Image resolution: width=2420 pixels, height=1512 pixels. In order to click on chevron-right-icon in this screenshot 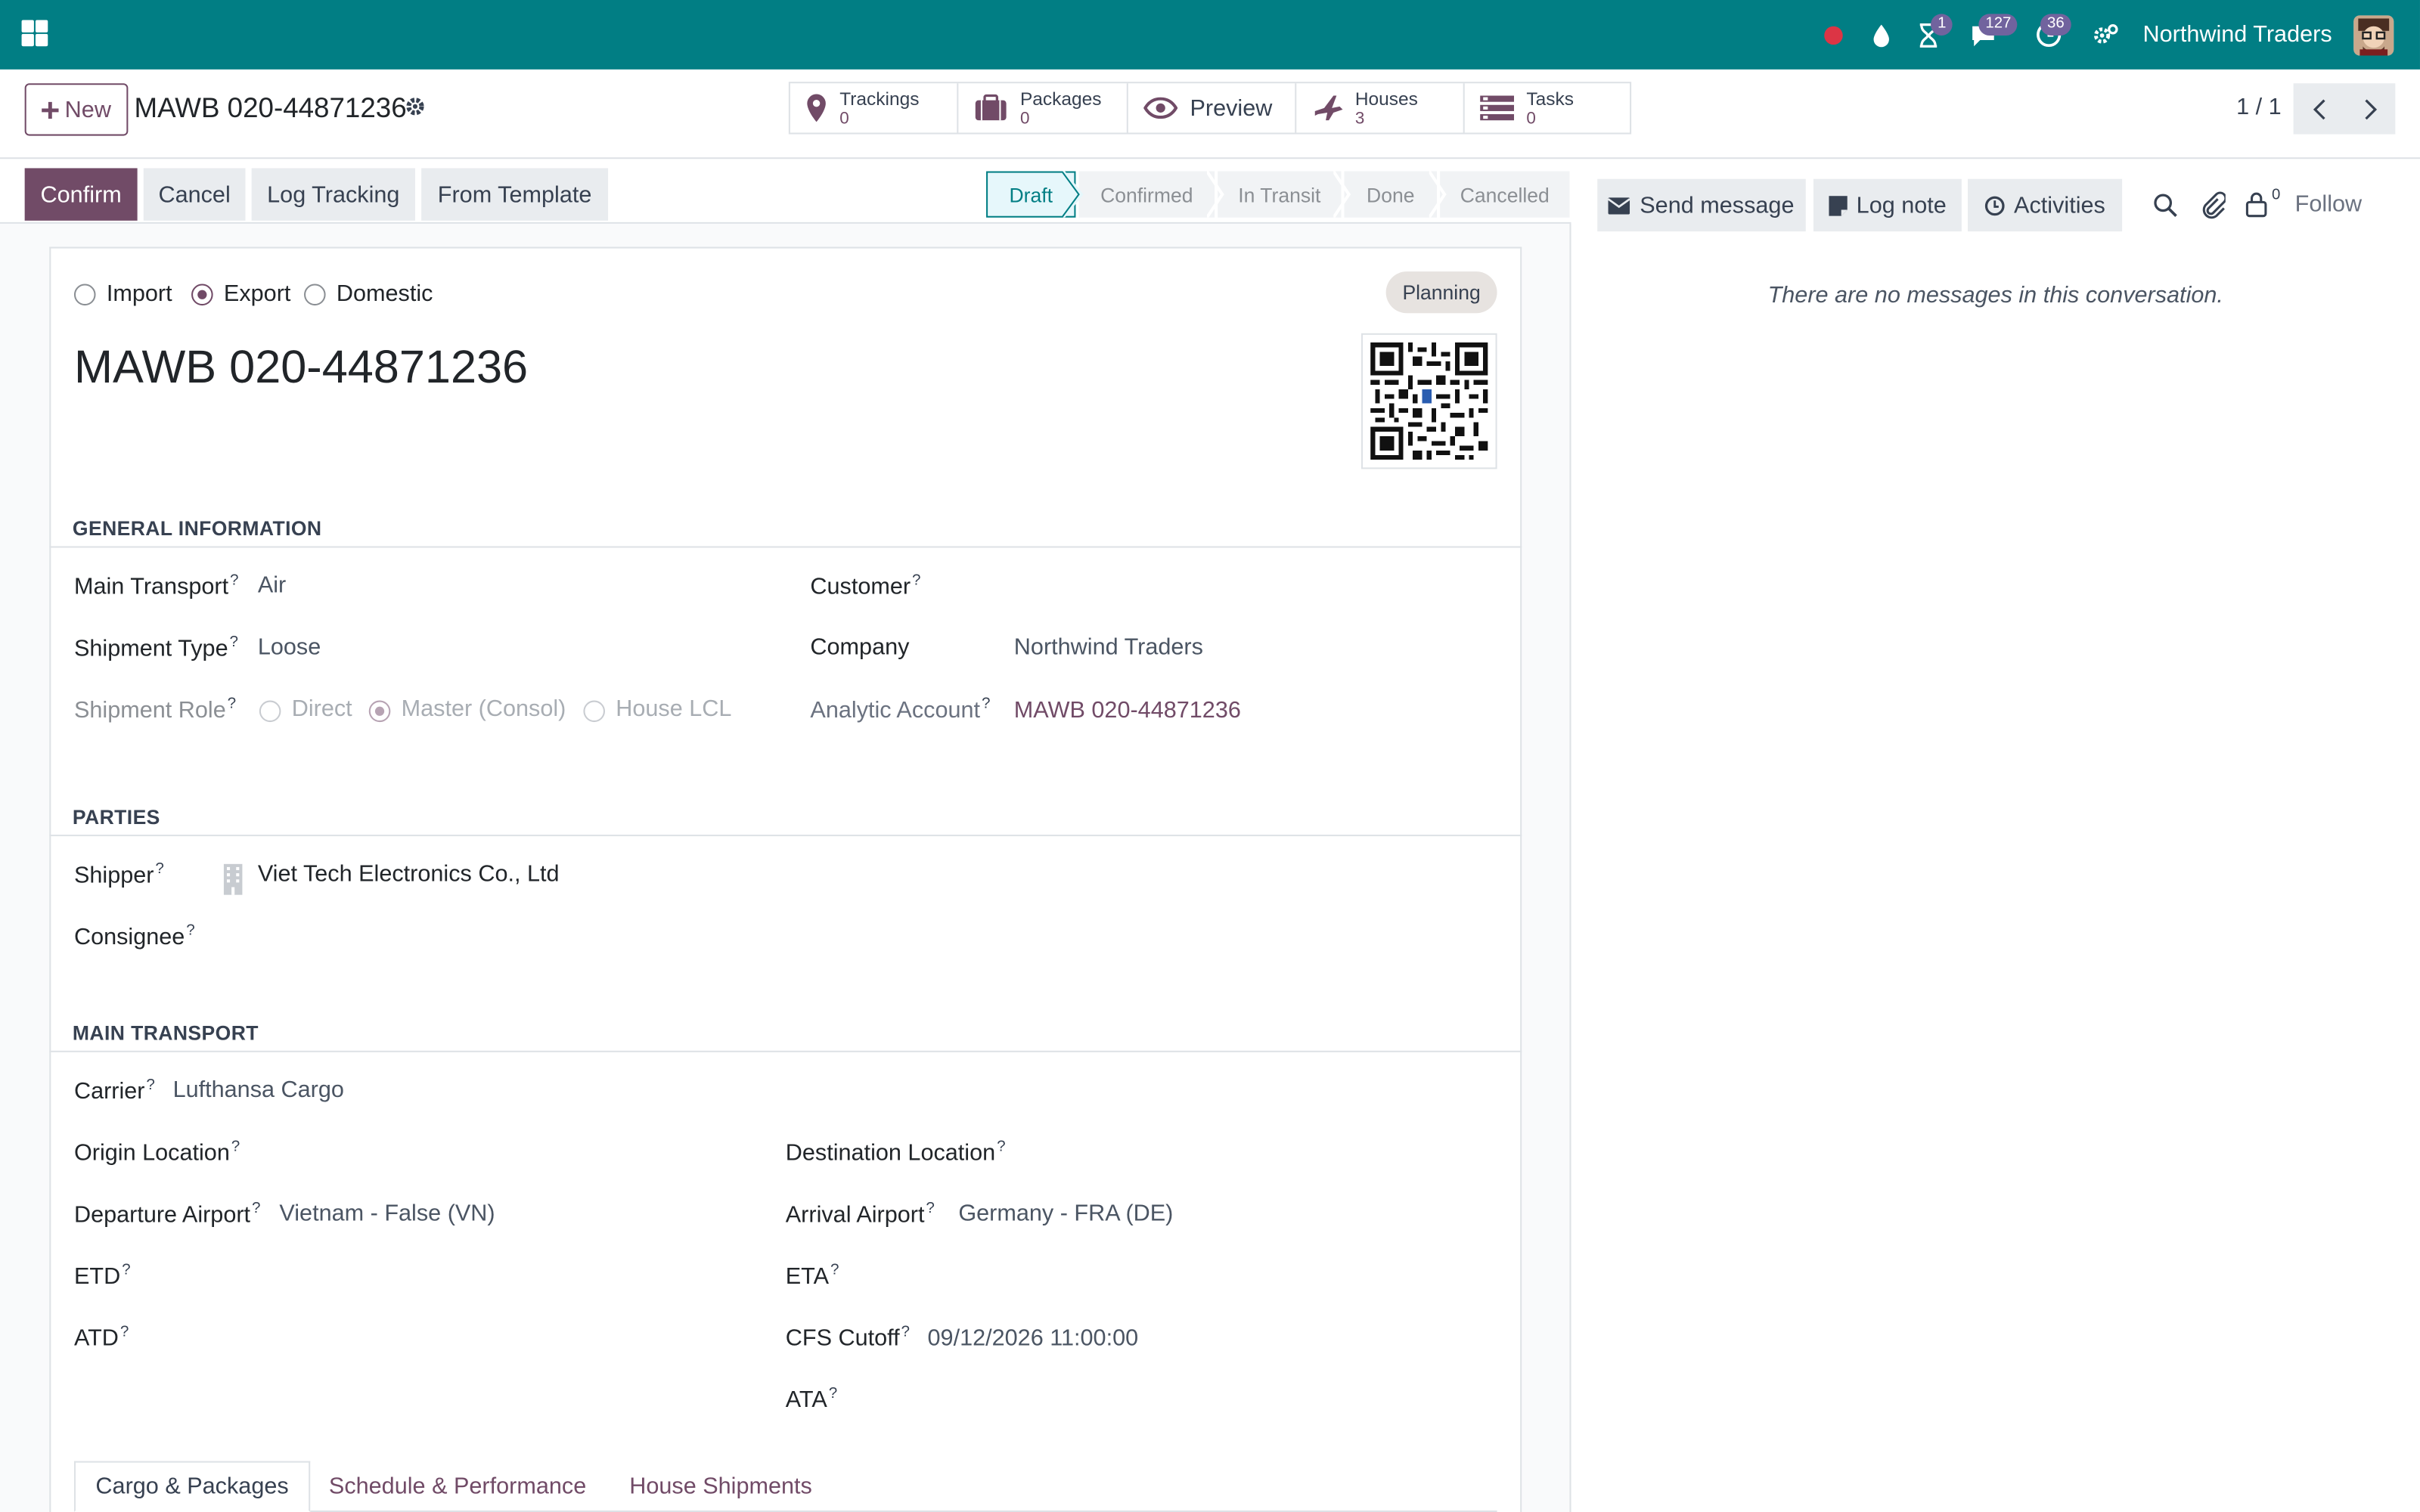, I will do `click(2370, 109)`.